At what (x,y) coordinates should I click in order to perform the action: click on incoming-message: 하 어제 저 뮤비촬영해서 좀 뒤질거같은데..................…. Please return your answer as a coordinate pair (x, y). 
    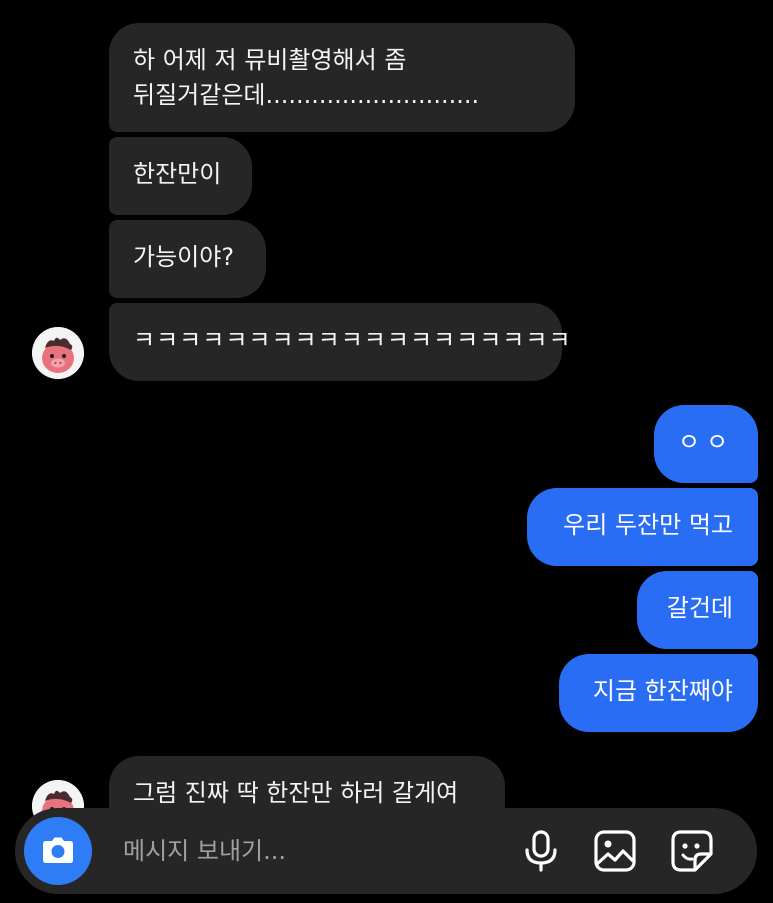
    Looking at the image, I should click on (342, 77).